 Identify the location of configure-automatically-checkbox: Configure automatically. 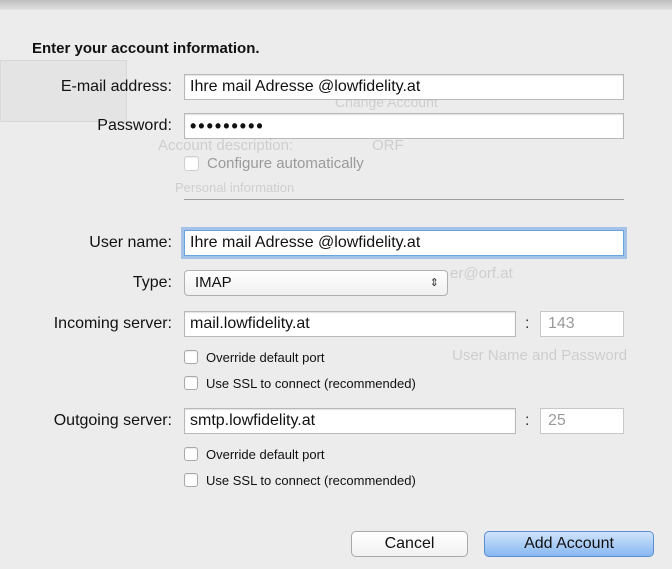
(274, 163).